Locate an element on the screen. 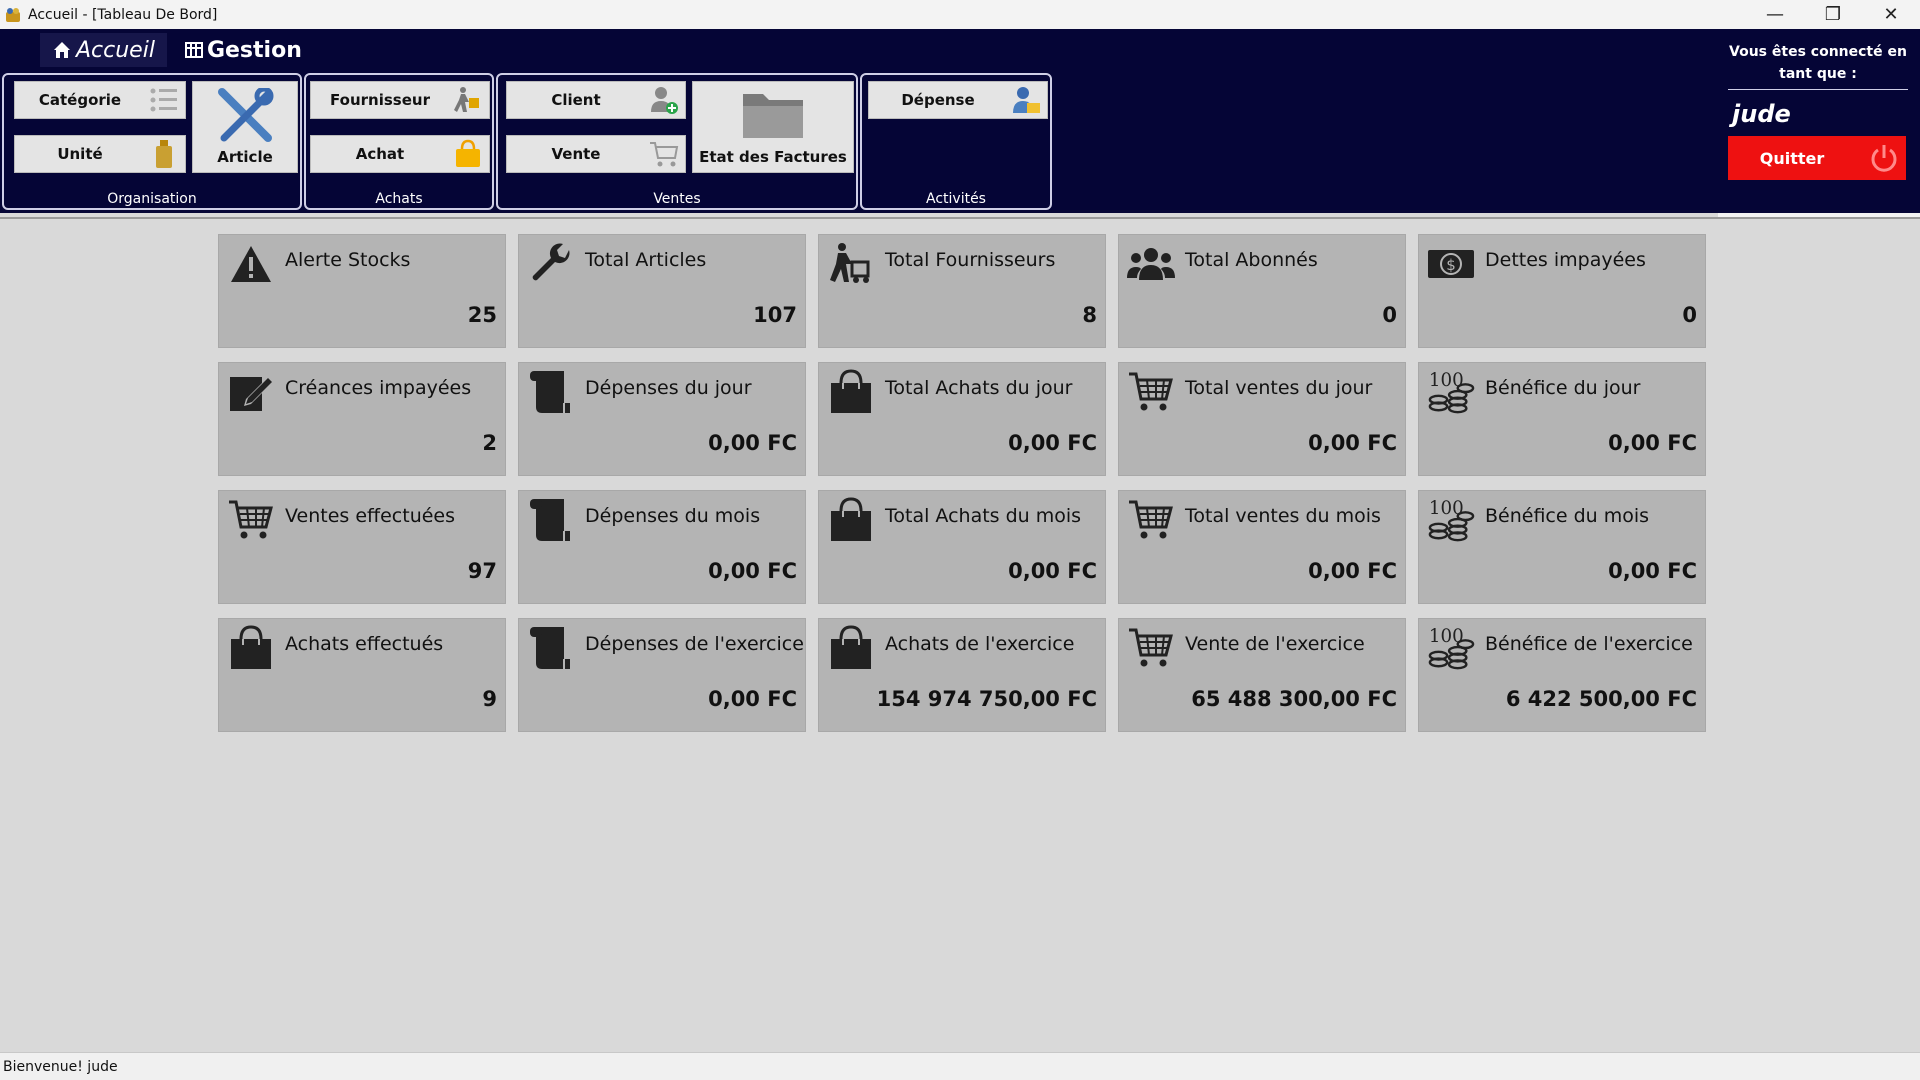  card-title: Total Articles is located at coordinates (646, 260).